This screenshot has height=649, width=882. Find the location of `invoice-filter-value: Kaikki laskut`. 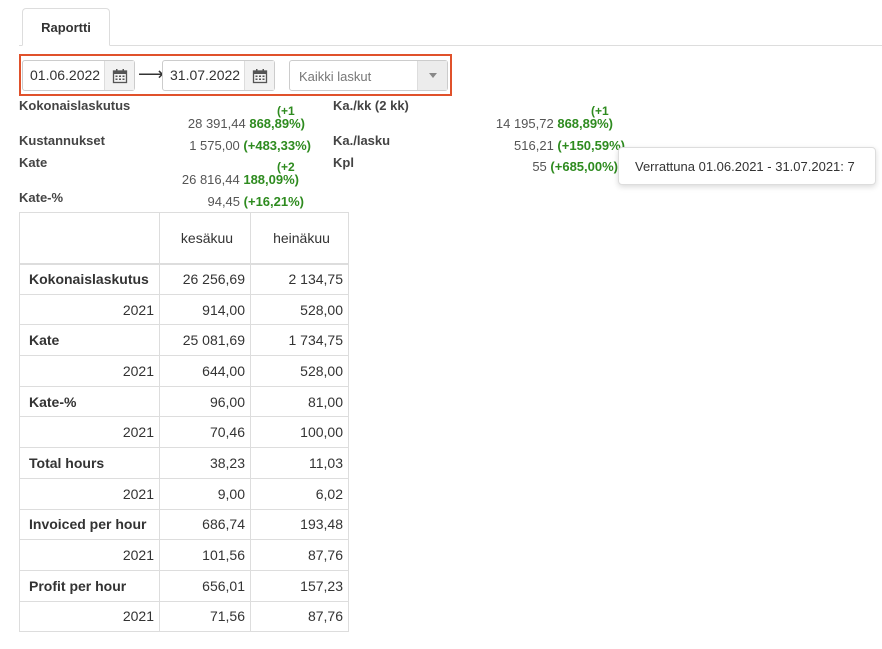

invoice-filter-value: Kaikki laskut is located at coordinates (335, 76).